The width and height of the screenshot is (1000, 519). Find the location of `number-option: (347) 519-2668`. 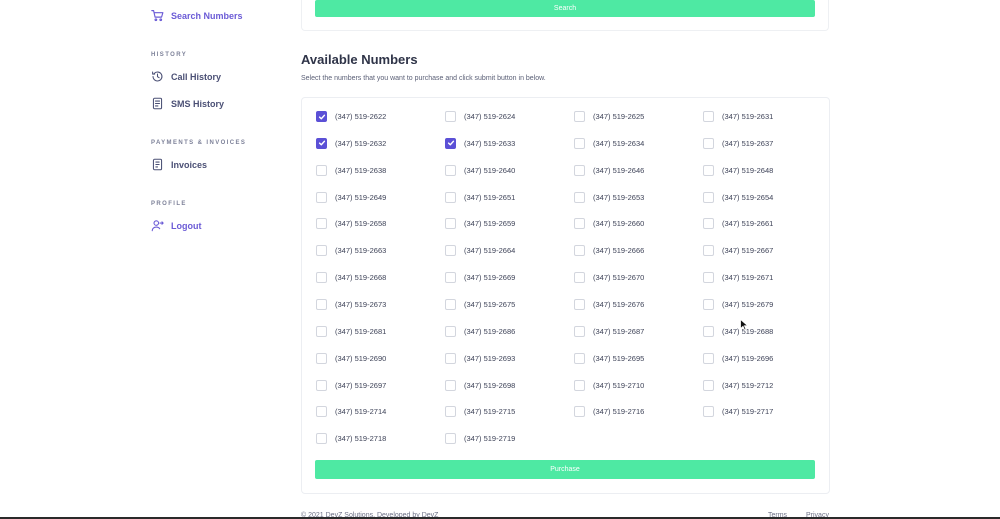

number-option: (347) 519-2668 is located at coordinates (351, 278).